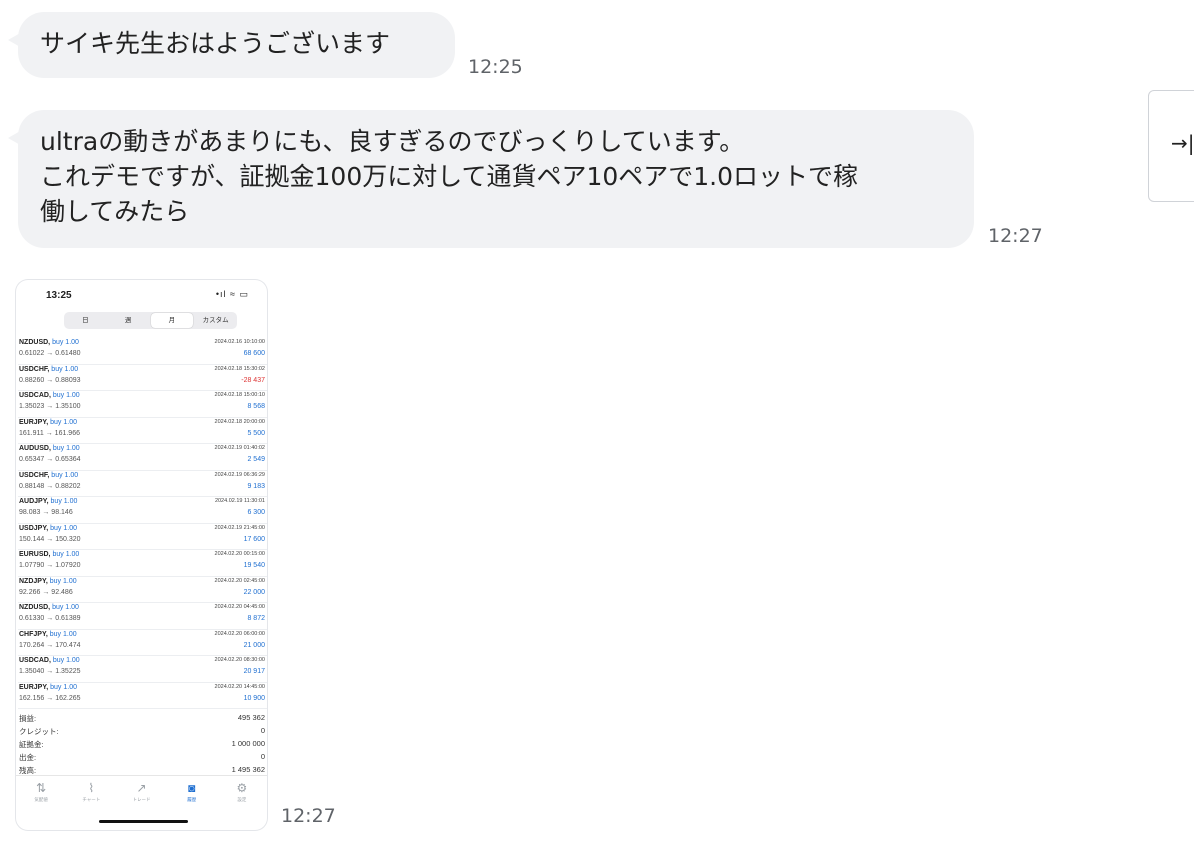  Describe the element at coordinates (91, 788) in the screenshot. I see `tab-icon: ⌇` at that location.